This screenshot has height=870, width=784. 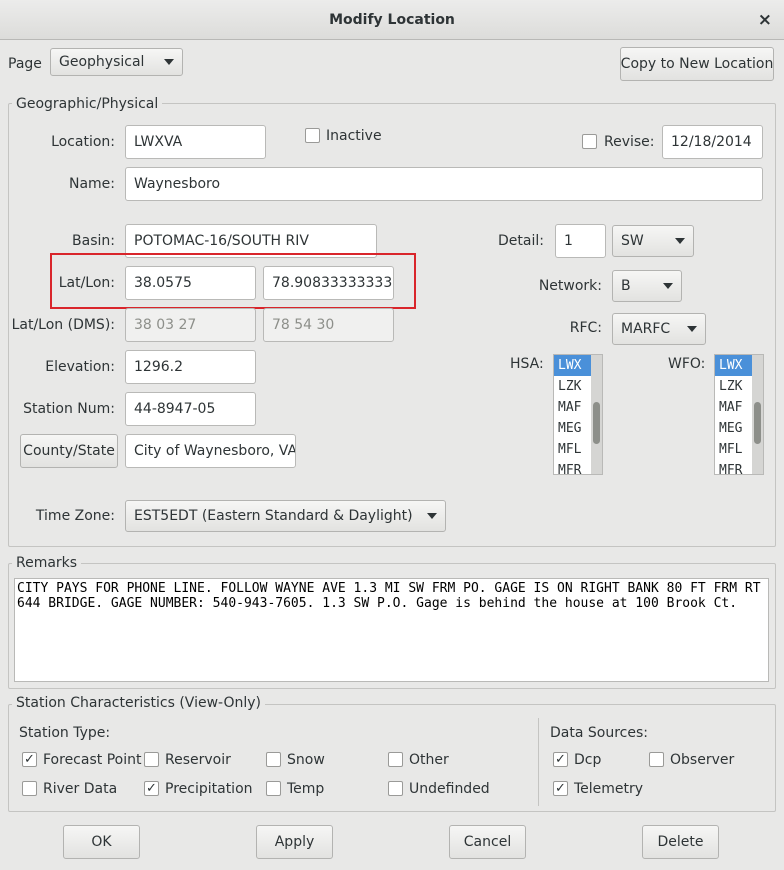 What do you see at coordinates (47, 563) in the screenshot?
I see `remarks-legend: Remarks` at bounding box center [47, 563].